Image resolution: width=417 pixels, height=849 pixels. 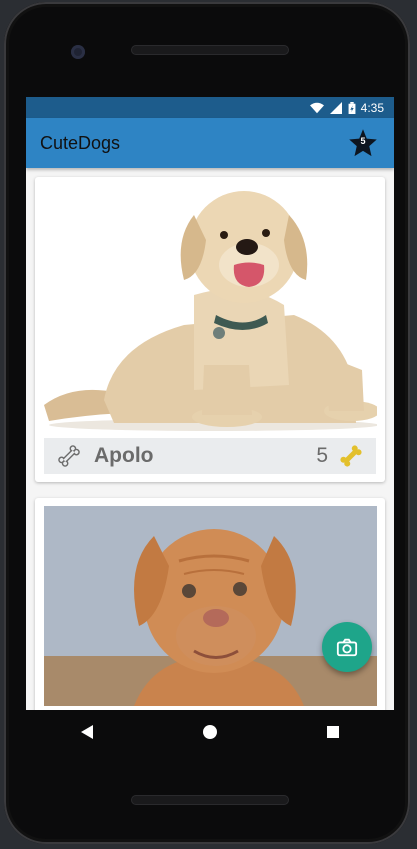 What do you see at coordinates (69, 456) in the screenshot?
I see `bone-outline-icon` at bounding box center [69, 456].